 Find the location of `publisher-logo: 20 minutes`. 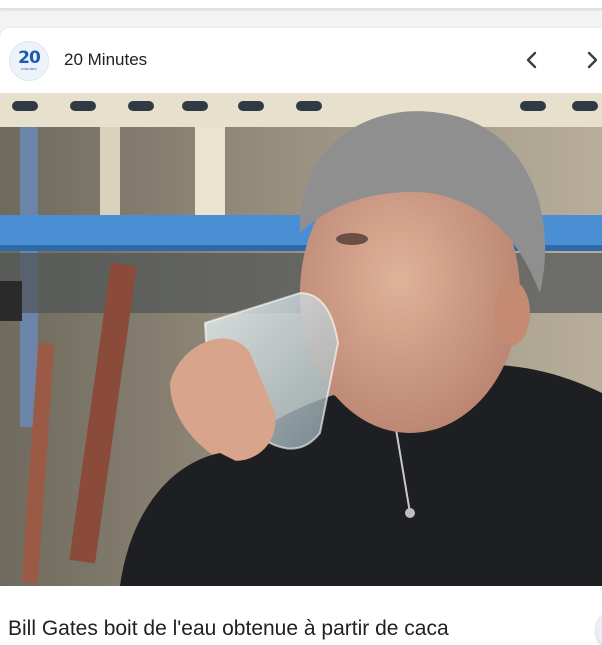

publisher-logo: 20 minutes is located at coordinates (29, 61).